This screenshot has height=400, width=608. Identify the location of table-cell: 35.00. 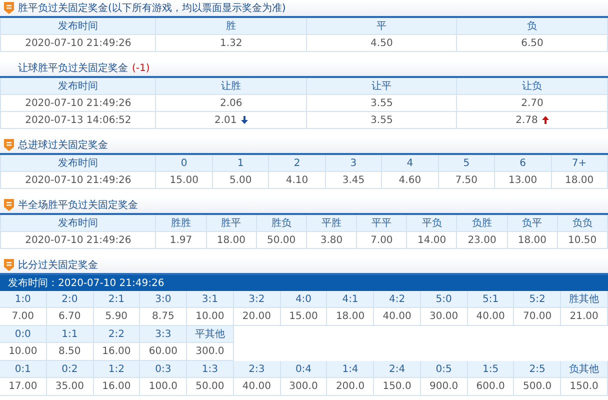
(70, 387).